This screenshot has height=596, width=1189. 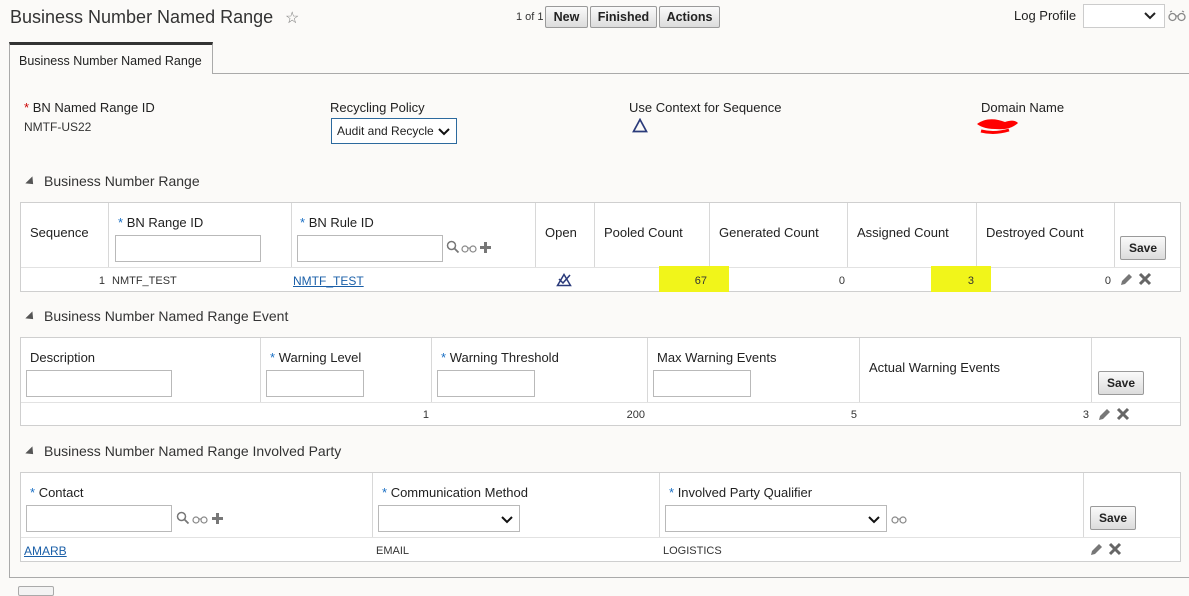 I want to click on actions-button: Actions, so click(x=689, y=17).